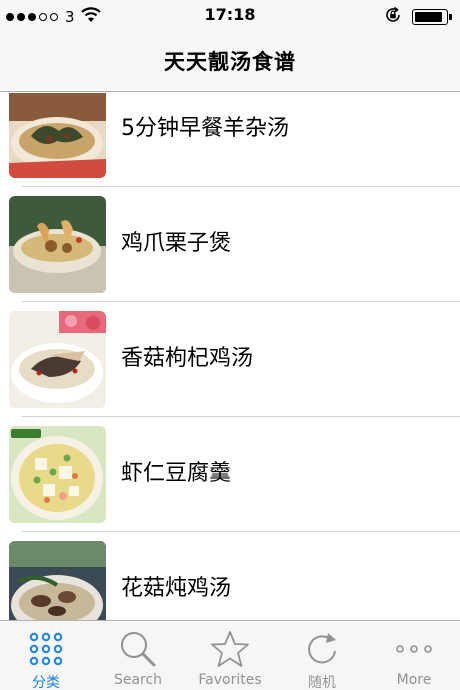 The width and height of the screenshot is (460, 690). I want to click on tab-categories: 分类, so click(46, 655).